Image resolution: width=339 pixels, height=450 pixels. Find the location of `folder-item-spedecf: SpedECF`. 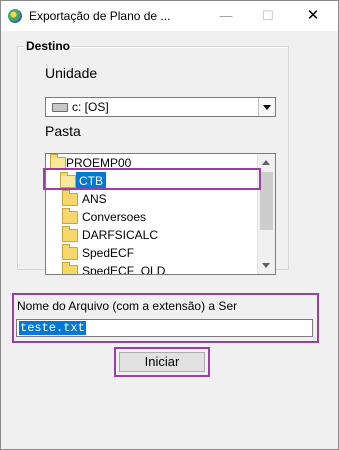

folder-item-spedecf: SpedECF is located at coordinates (151, 253).